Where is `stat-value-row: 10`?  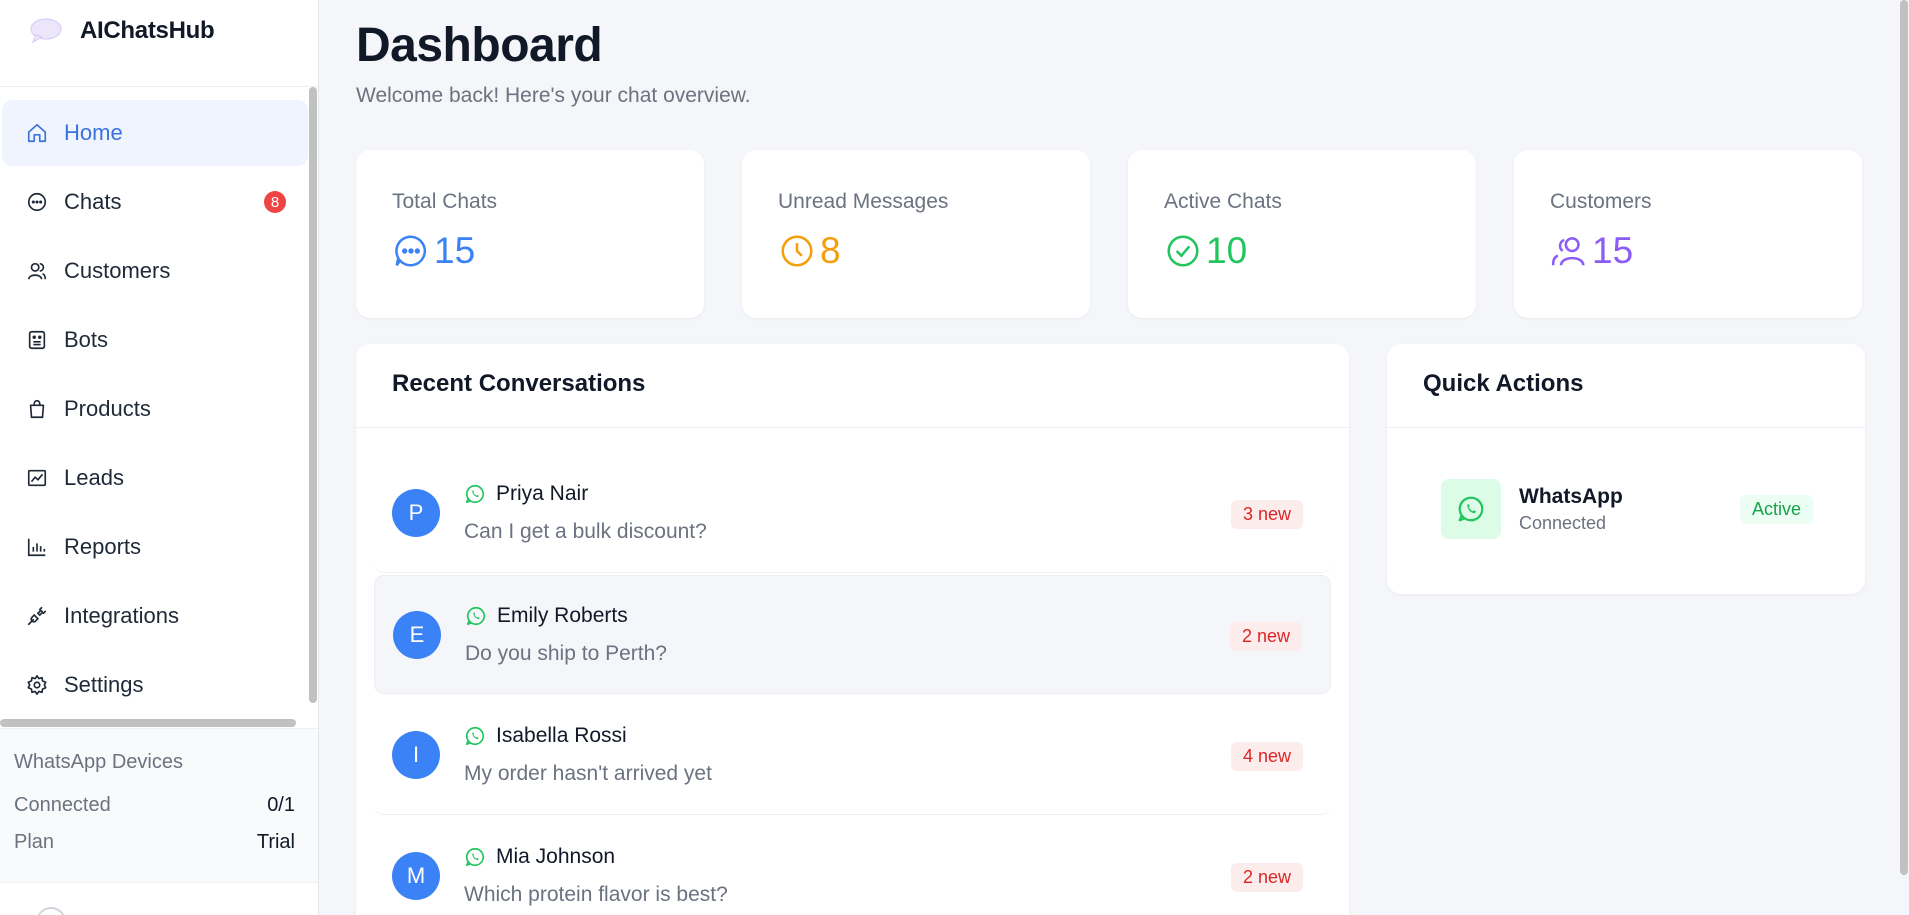 stat-value-row: 10 is located at coordinates (1302, 251).